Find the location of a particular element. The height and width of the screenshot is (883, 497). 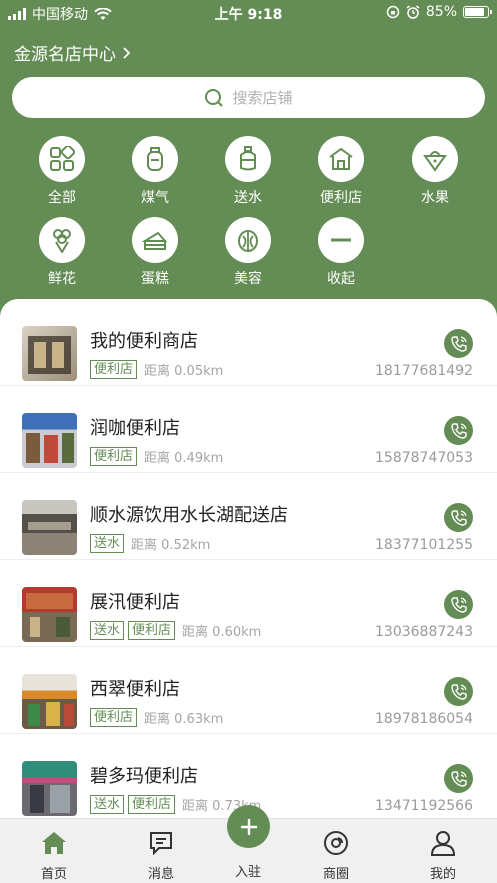

business-circle-icon is located at coordinates (336, 843).